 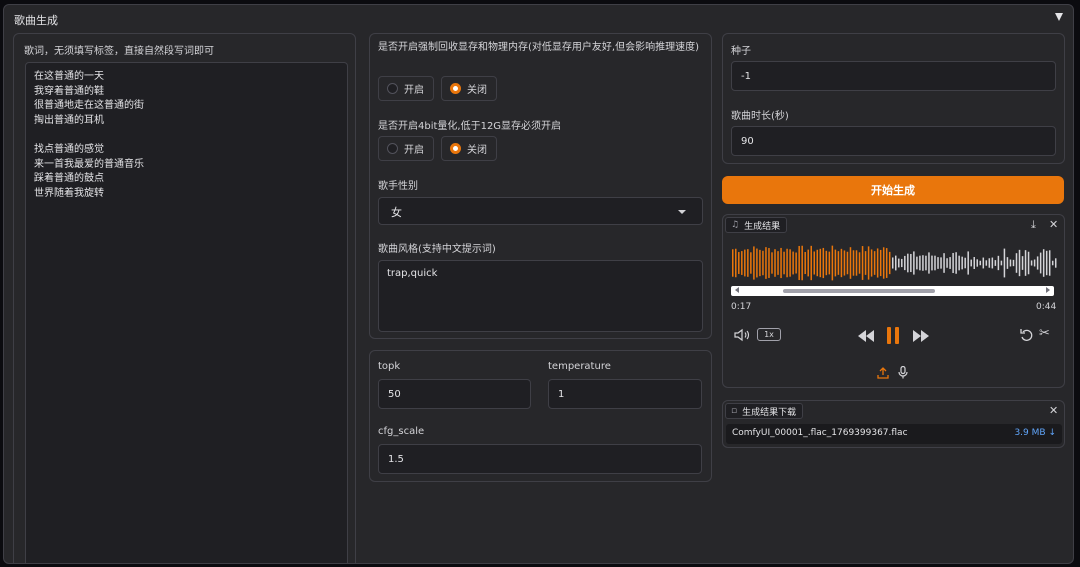 What do you see at coordinates (903, 372) in the screenshot?
I see `microphone-icon` at bounding box center [903, 372].